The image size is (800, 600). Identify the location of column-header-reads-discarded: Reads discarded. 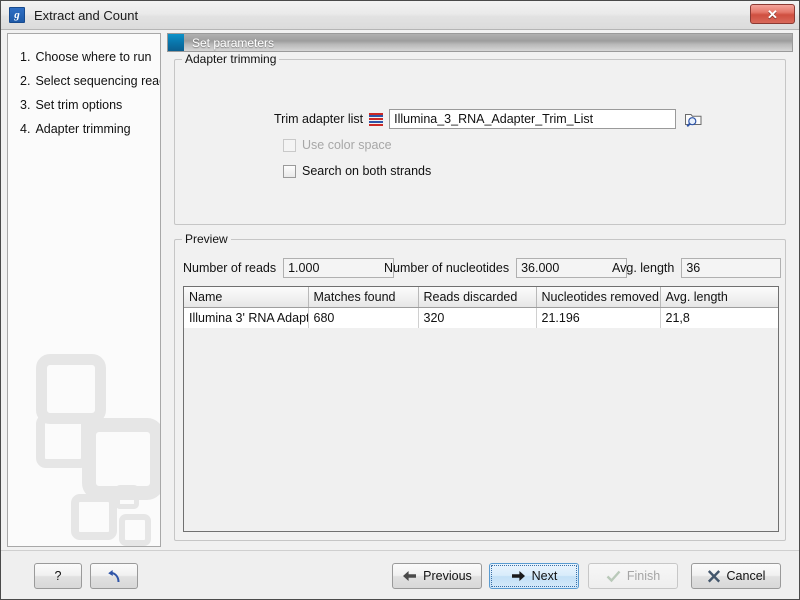
(477, 297).